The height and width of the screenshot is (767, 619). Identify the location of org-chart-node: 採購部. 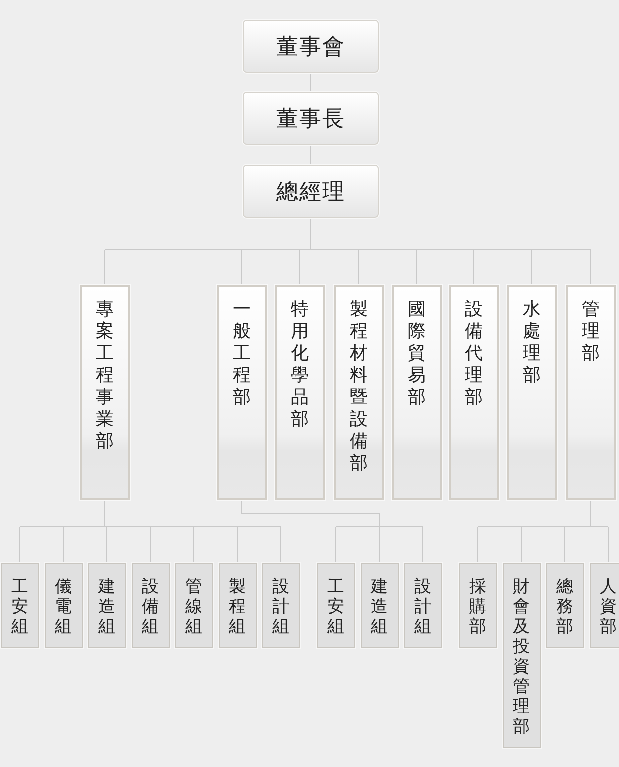
(478, 605).